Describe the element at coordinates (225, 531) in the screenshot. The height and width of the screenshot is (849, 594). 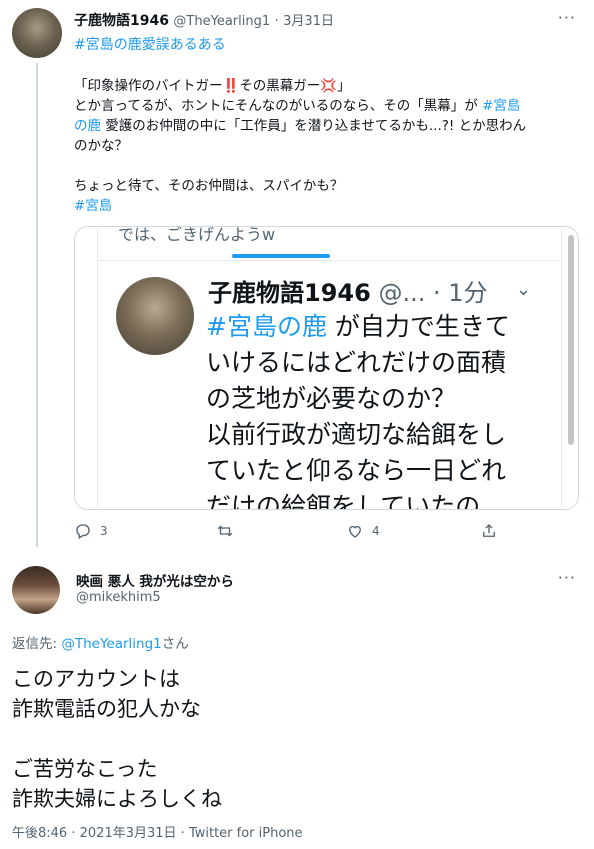
I see `retweet-icon` at that location.